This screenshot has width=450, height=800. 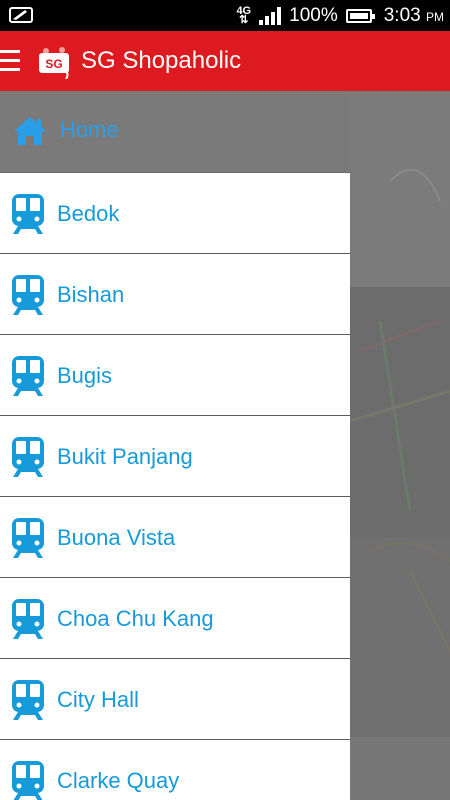 What do you see at coordinates (88, 213) in the screenshot?
I see `station-label: Bedok` at bounding box center [88, 213].